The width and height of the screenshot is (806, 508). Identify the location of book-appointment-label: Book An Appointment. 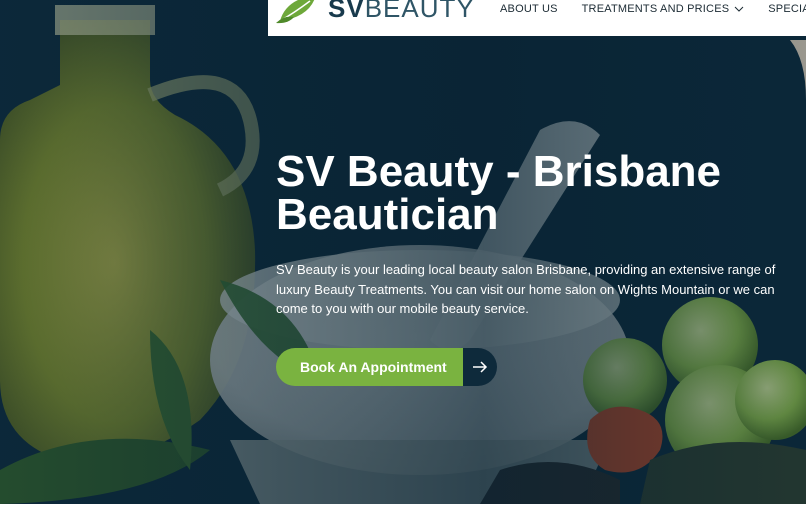
(369, 367).